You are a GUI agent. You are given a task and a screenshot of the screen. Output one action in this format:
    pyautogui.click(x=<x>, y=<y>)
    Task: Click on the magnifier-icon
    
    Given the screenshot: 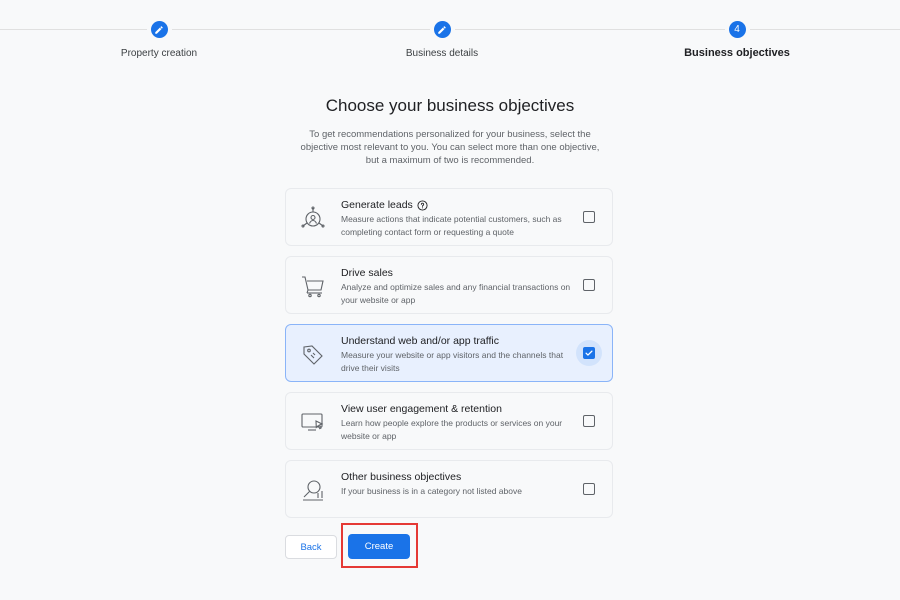 What is the action you would take?
    pyautogui.click(x=313, y=490)
    